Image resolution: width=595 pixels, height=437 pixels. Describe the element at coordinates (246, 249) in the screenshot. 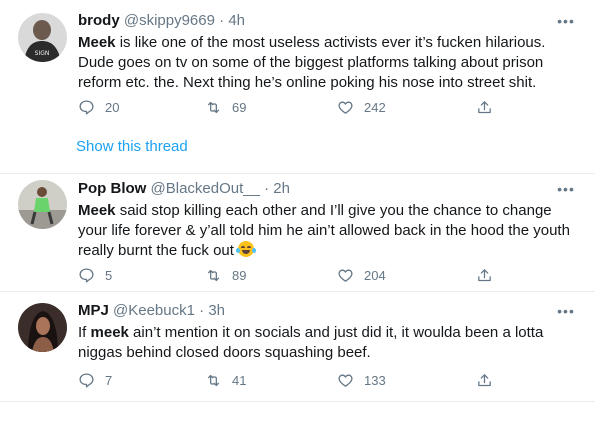

I see `tears-of-joy-emoji` at that location.